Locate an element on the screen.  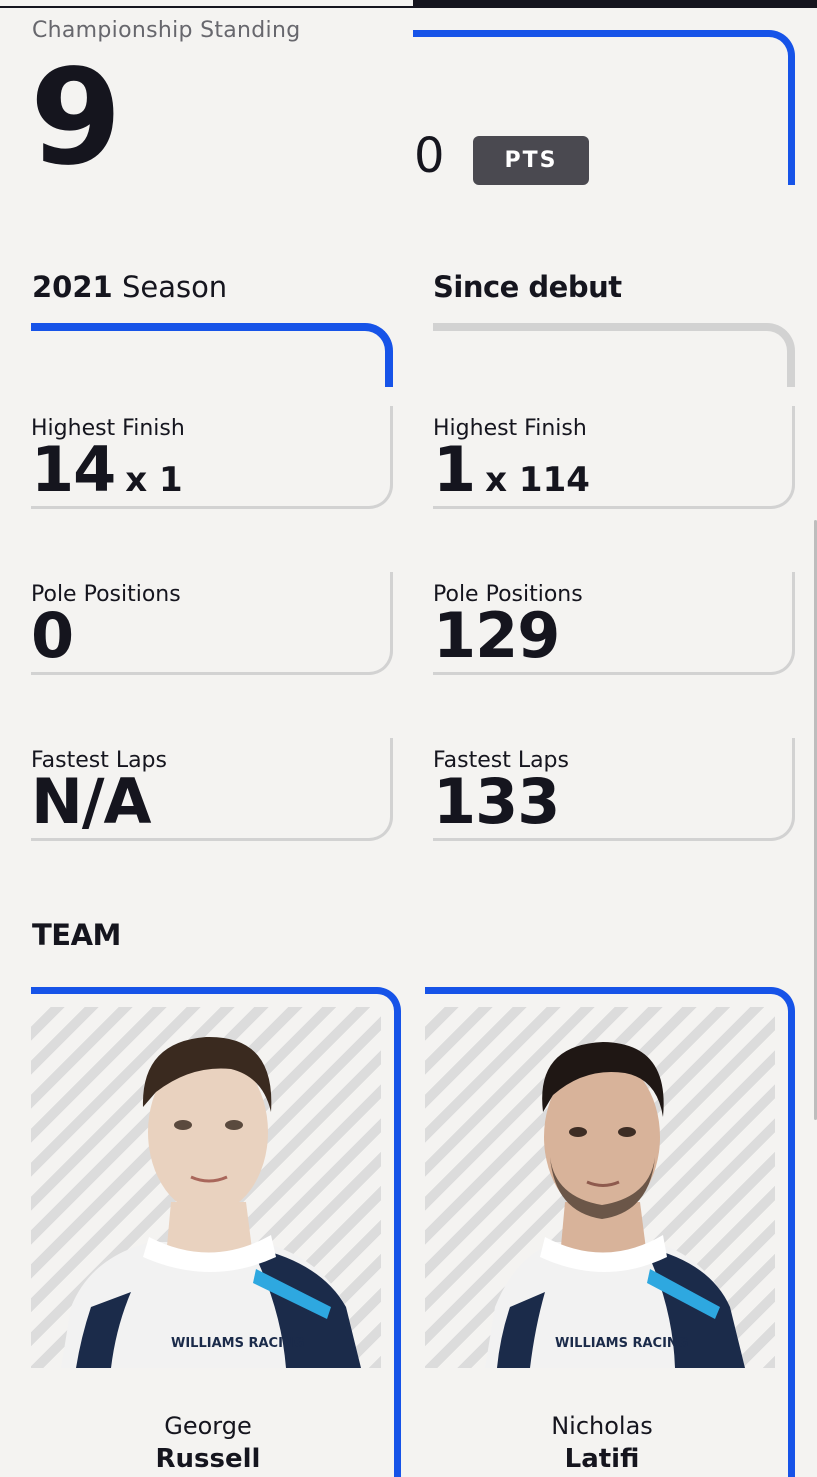
season-fastest-laps-stat: Fastest Laps N/A is located at coordinates (212, 789).